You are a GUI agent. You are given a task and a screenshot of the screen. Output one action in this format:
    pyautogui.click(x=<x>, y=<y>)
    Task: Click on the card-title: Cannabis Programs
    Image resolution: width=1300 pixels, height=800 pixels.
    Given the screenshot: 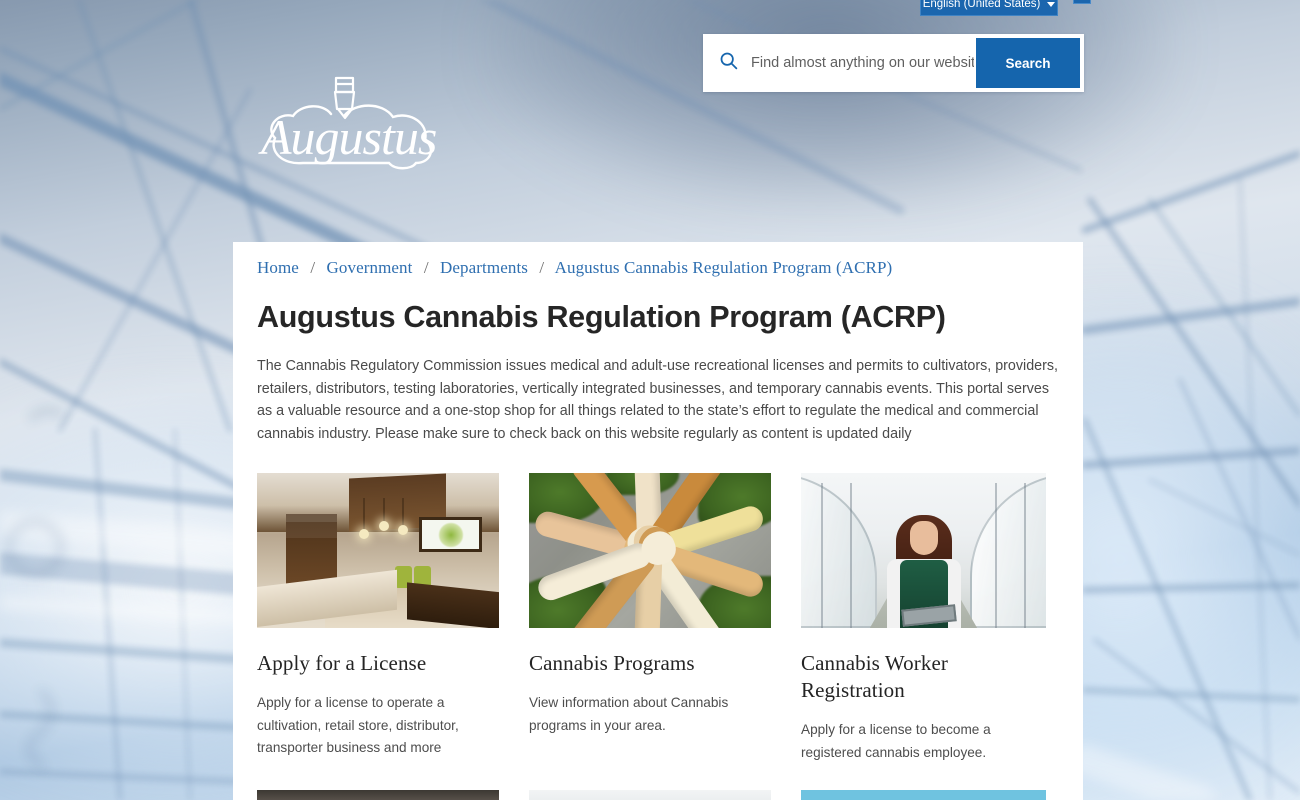 What is the action you would take?
    pyautogui.click(x=612, y=663)
    